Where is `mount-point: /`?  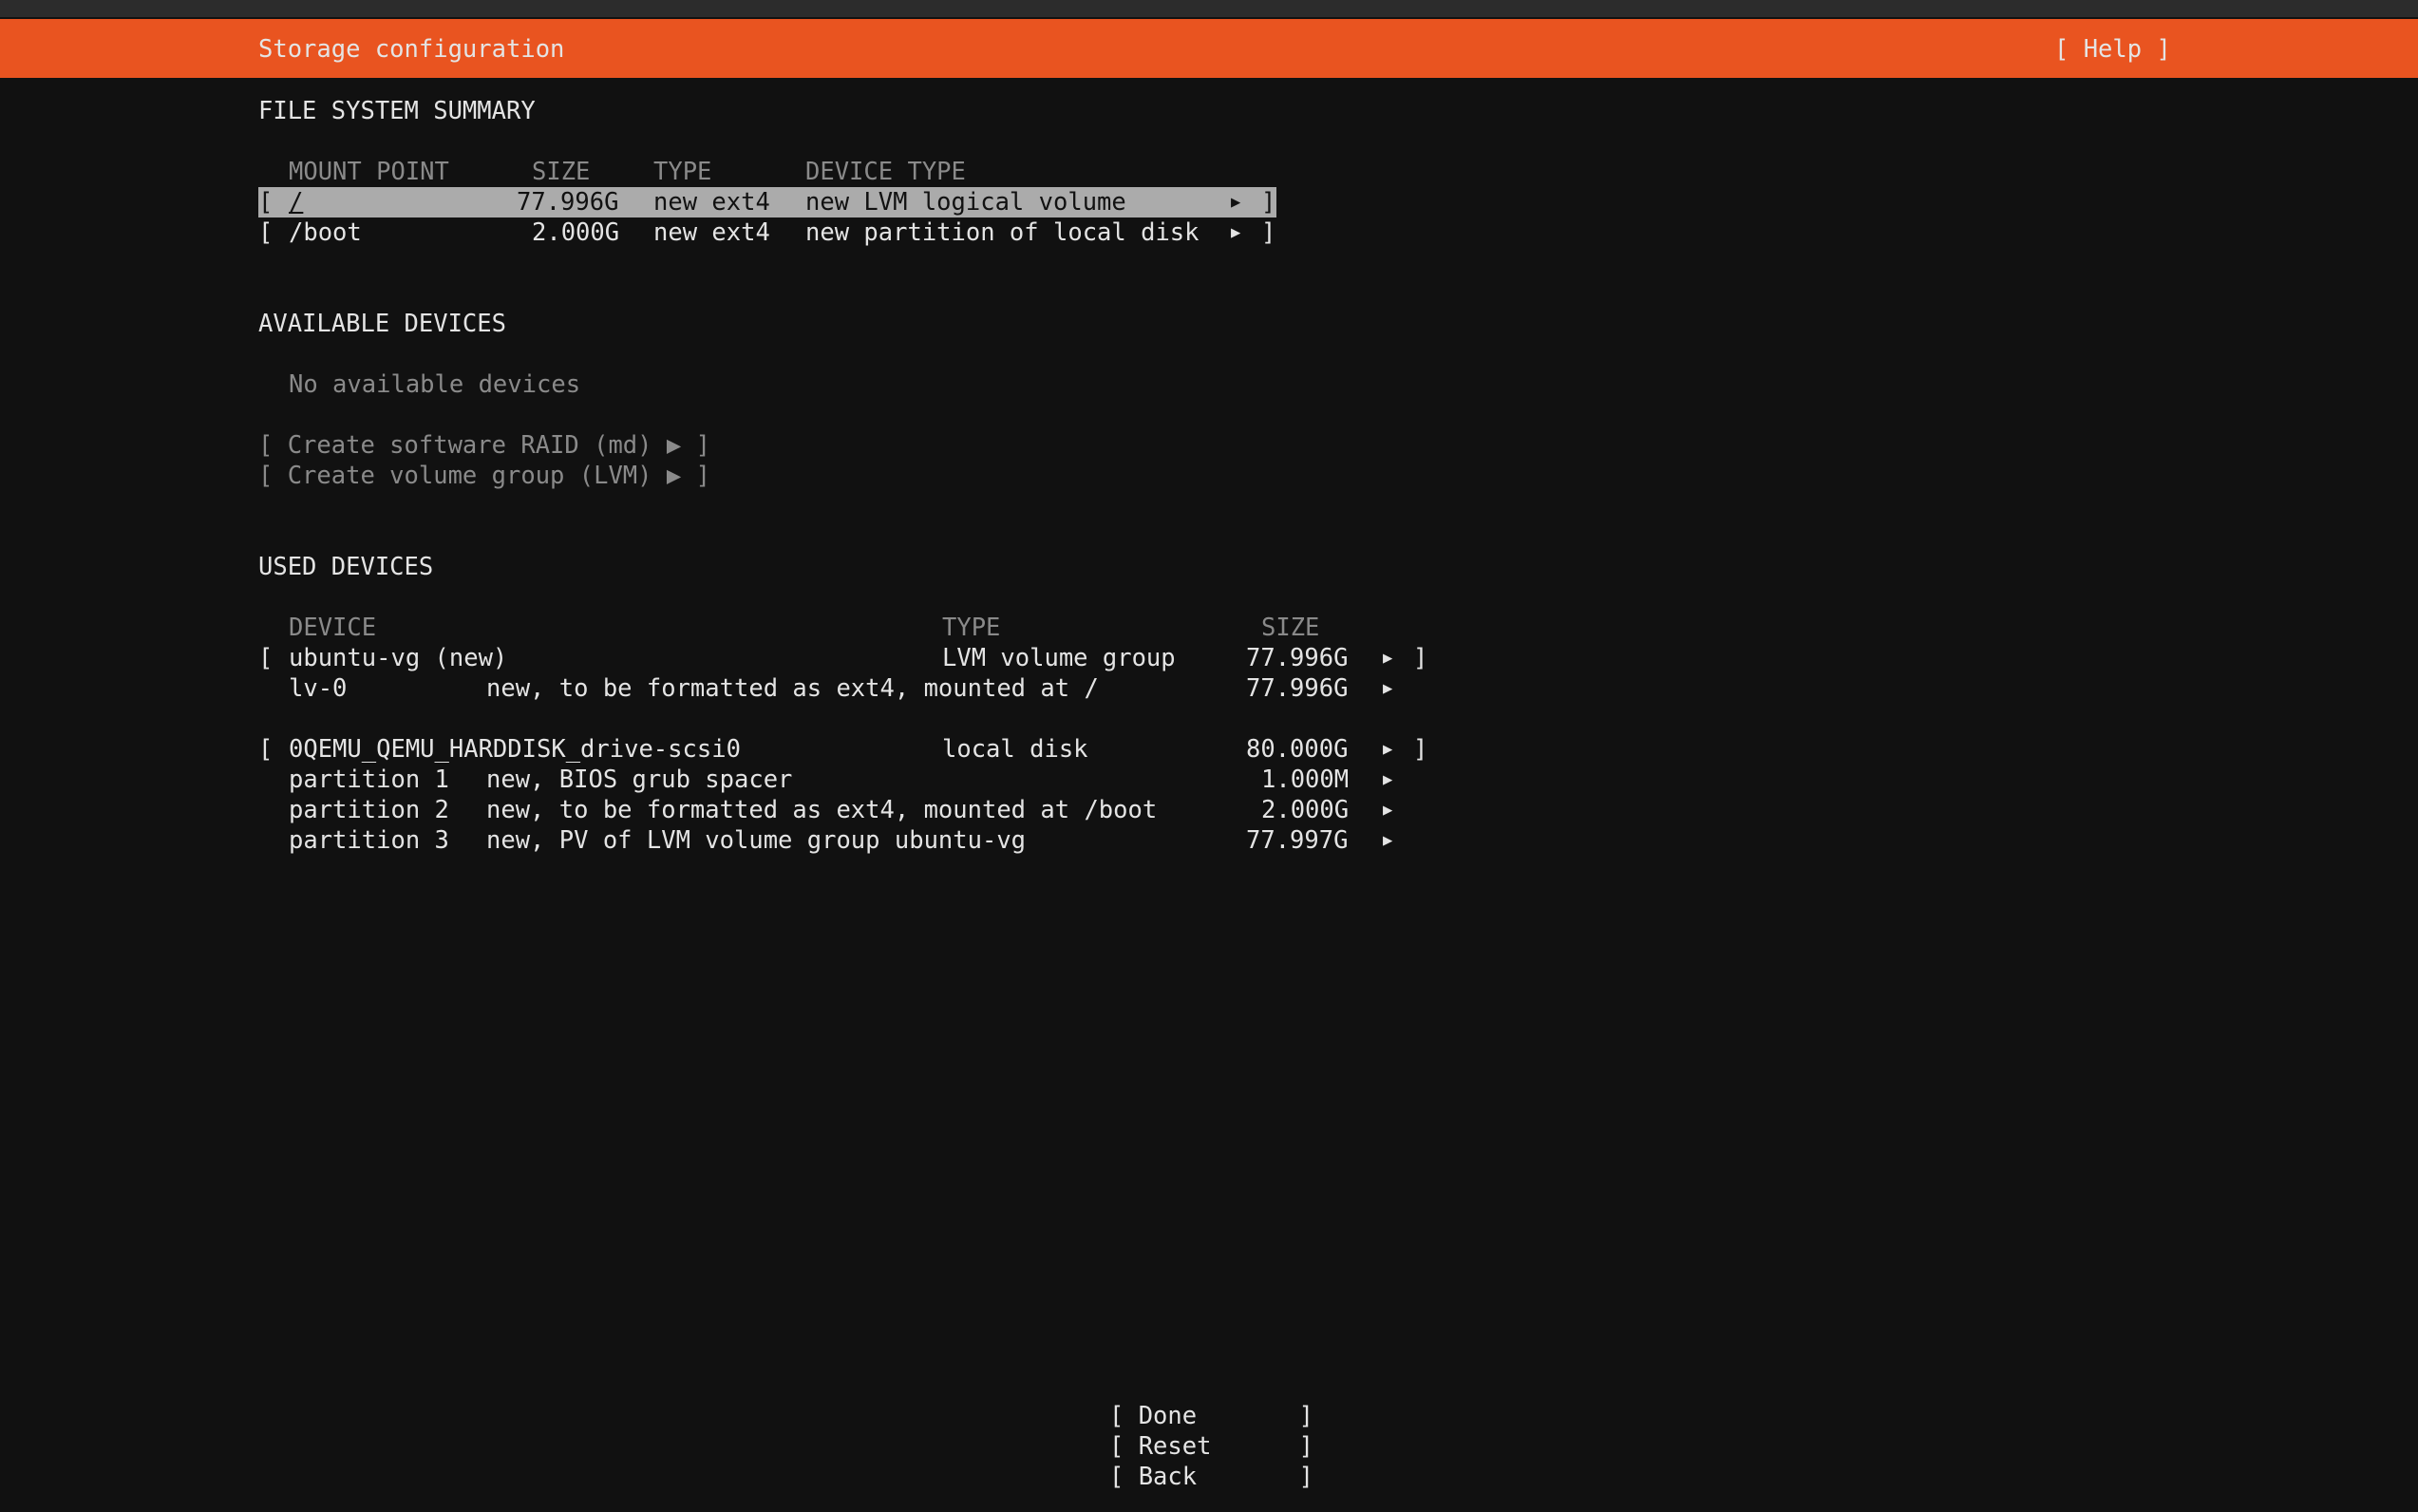
mount-point: / is located at coordinates (296, 202).